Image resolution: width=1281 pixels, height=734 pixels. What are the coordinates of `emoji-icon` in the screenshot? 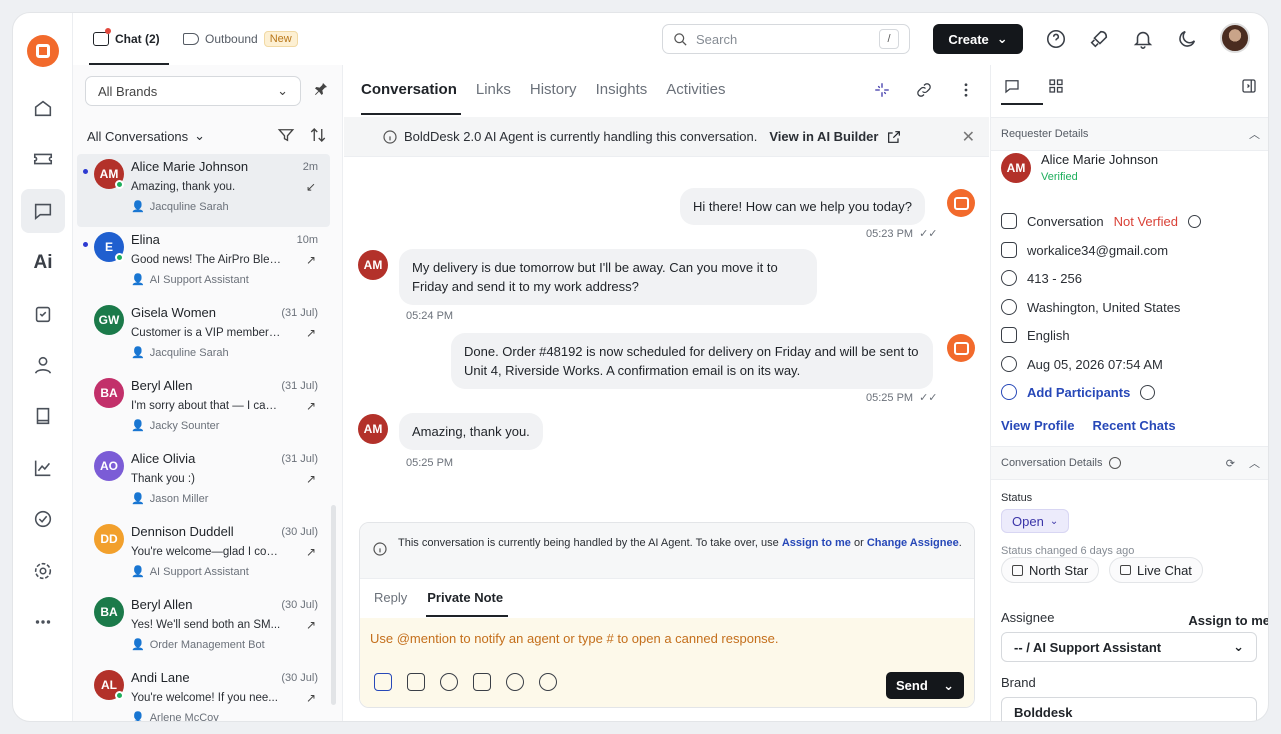 It's located at (515, 682).